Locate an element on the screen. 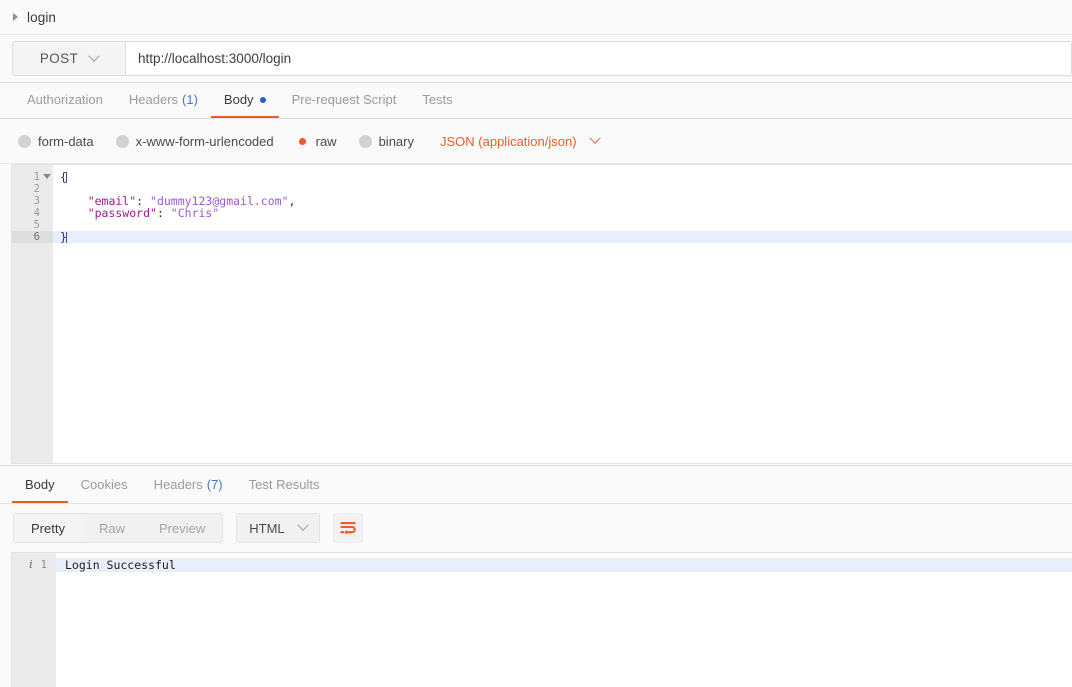 The width and height of the screenshot is (1072, 687). http-method-label: POST is located at coordinates (59, 58).